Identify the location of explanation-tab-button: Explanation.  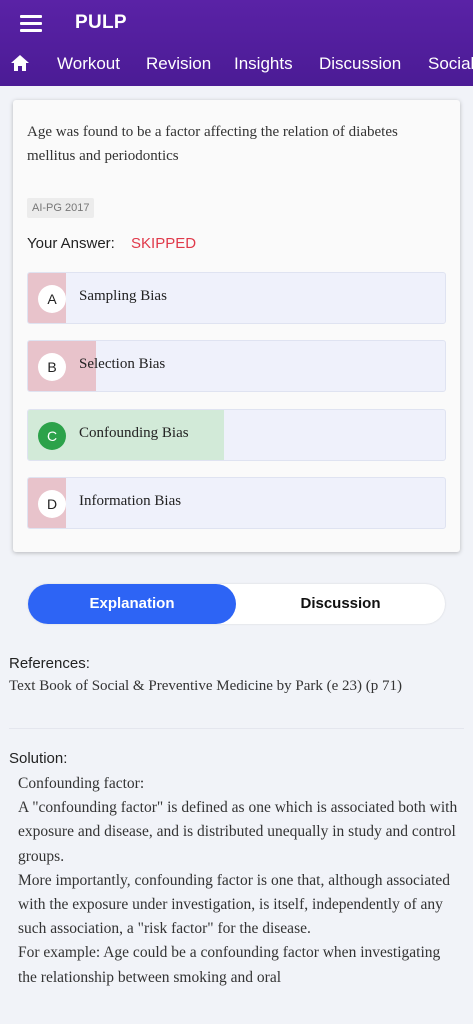
(132, 604).